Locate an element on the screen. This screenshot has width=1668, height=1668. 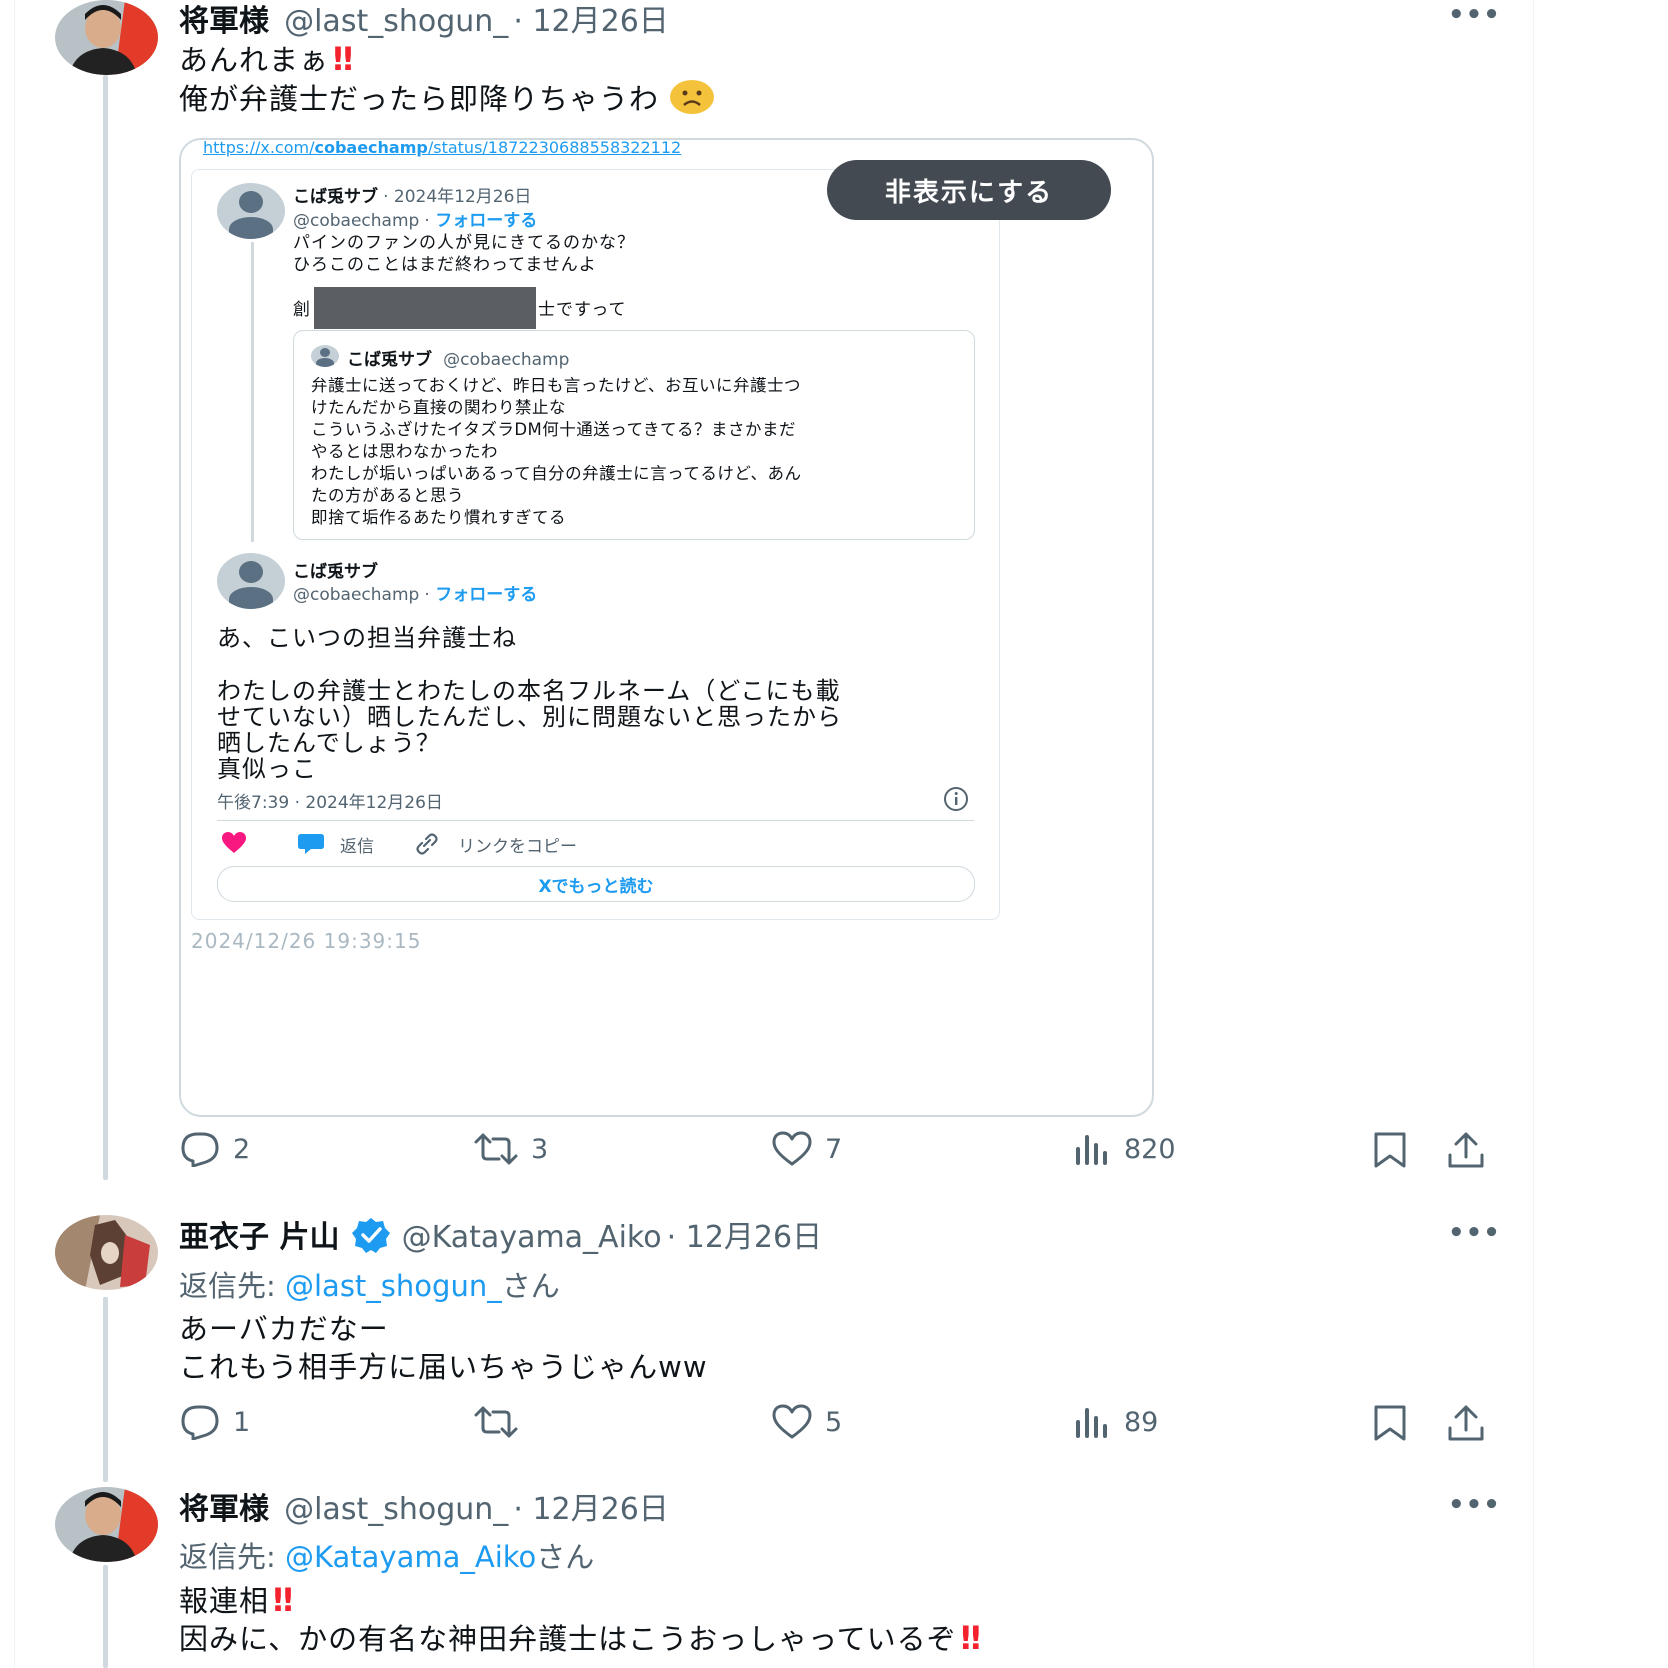
nested-text-line: やるとは思わなかったわ is located at coordinates (404, 451).